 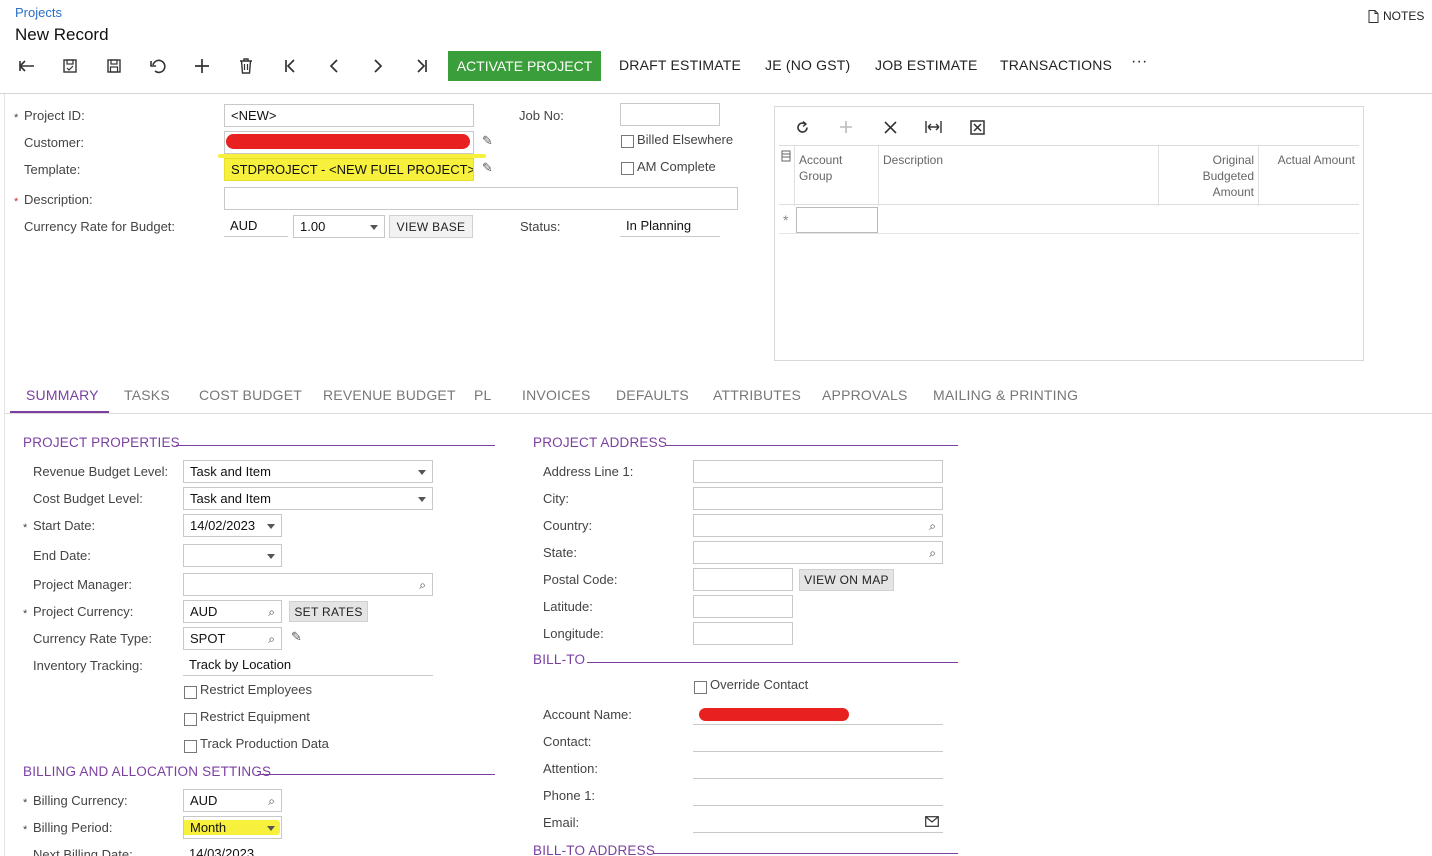 I want to click on override-contact-checkbox, so click(x=700, y=687).